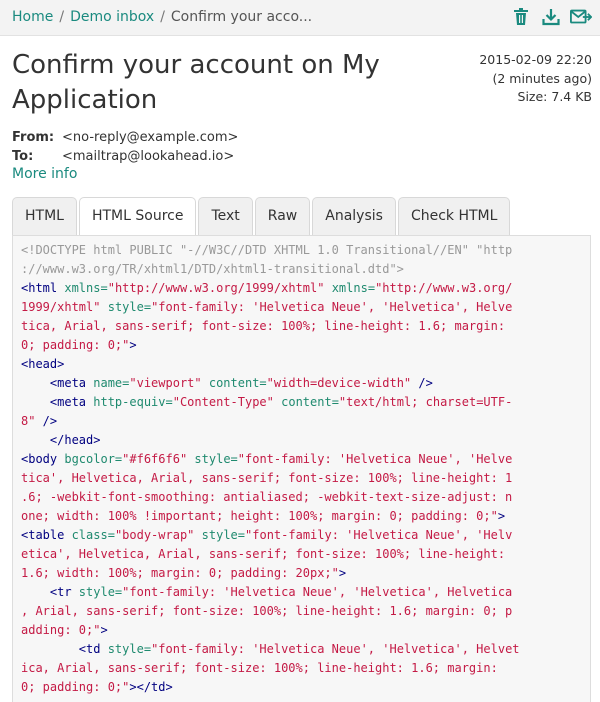 The width and height of the screenshot is (600, 702). Describe the element at coordinates (93, 459) in the screenshot. I see `source-token: bgcolor=` at that location.